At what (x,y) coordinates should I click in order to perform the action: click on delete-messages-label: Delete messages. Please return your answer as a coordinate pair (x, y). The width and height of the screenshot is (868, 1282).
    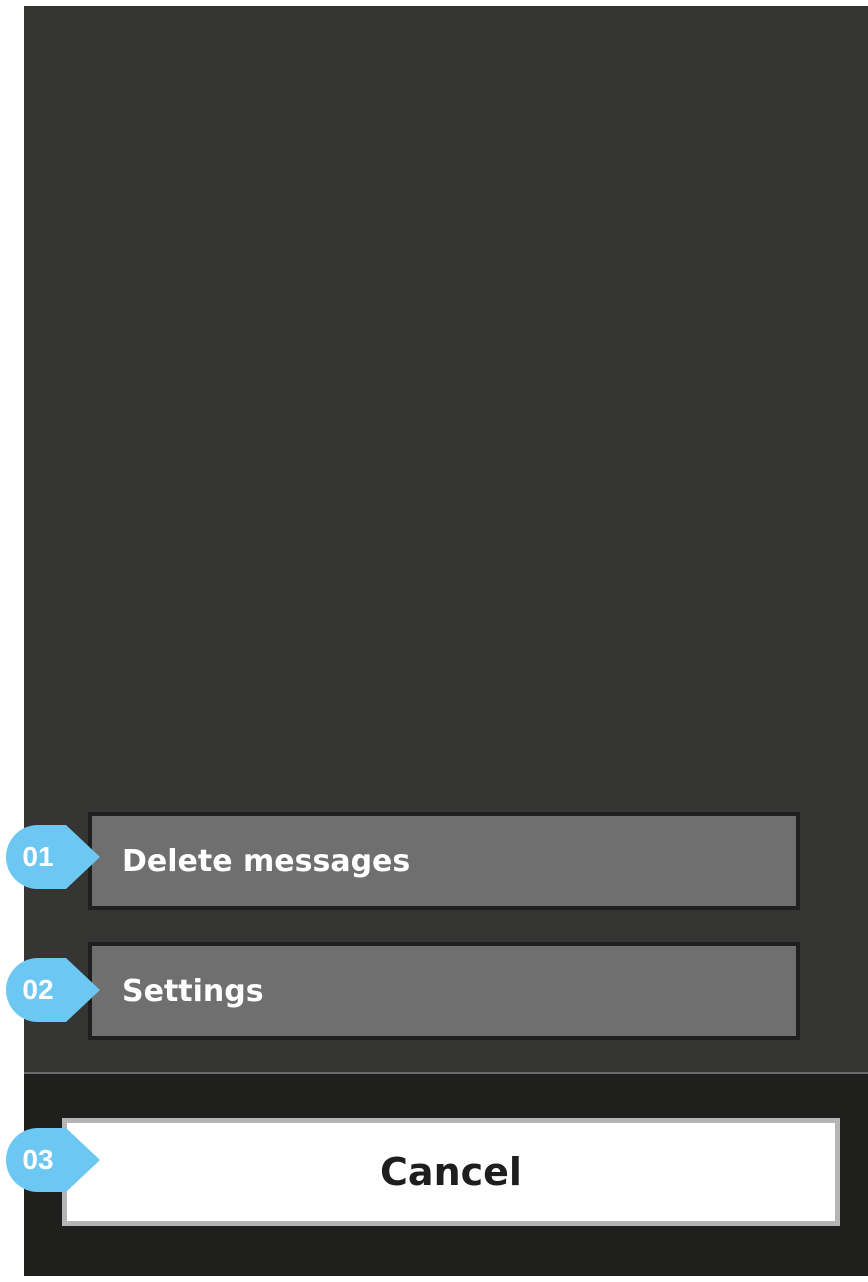
    Looking at the image, I should click on (266, 861).